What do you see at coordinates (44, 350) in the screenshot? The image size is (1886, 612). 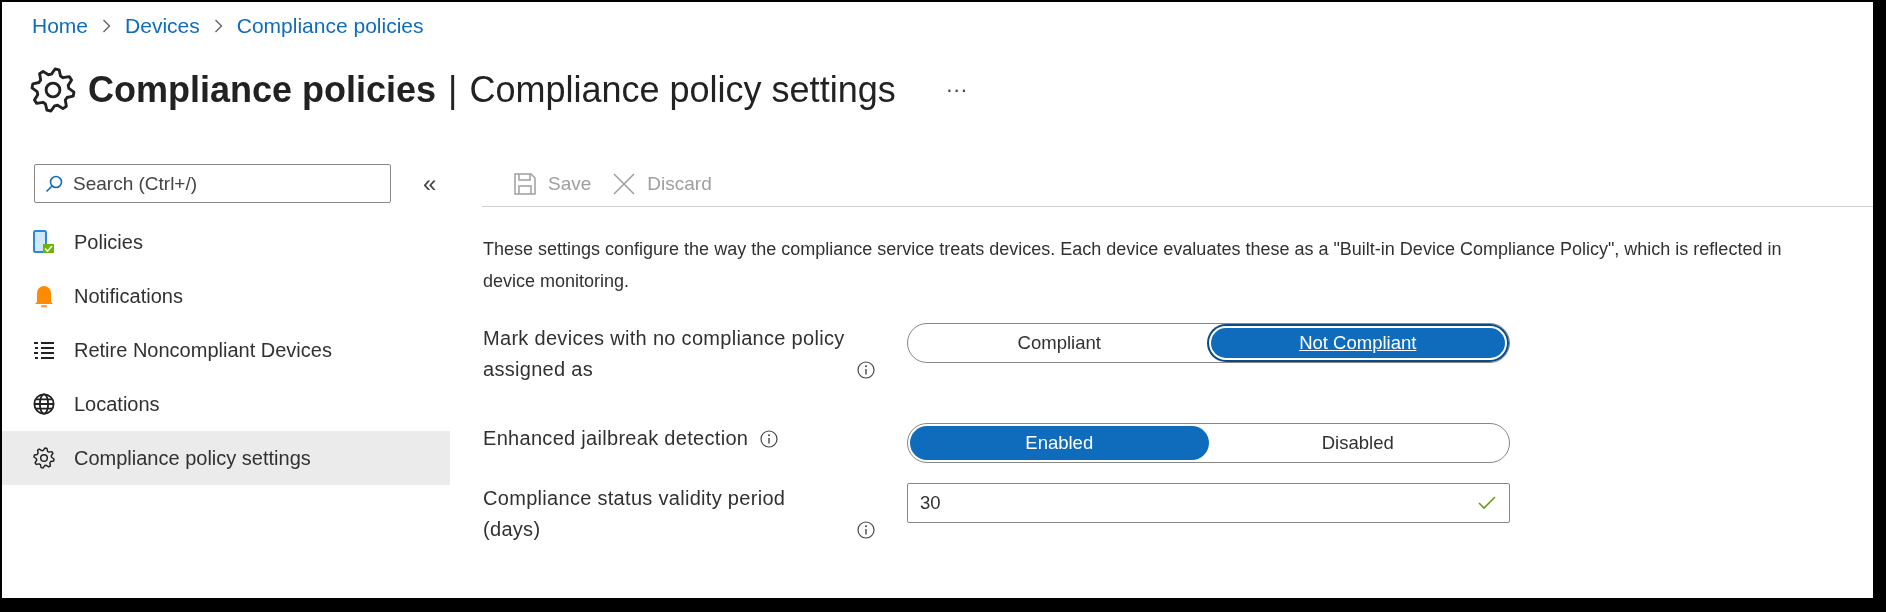 I see `list-icon` at bounding box center [44, 350].